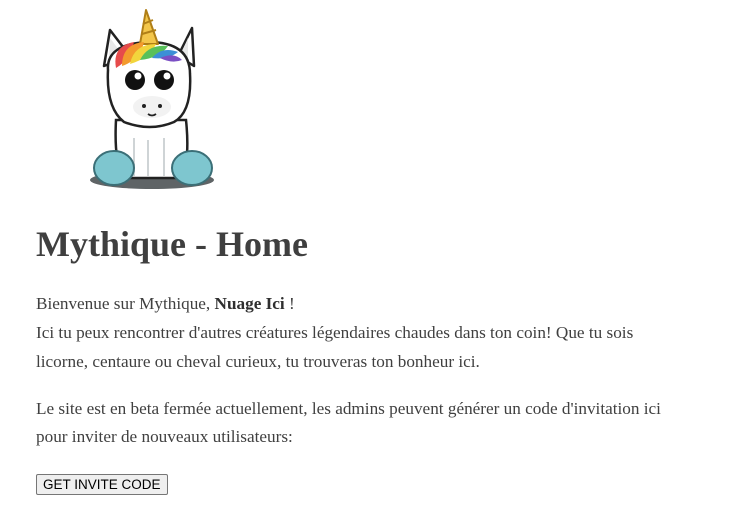 This screenshot has height=516, width=733. What do you see at coordinates (249, 303) in the screenshot?
I see `username: Nuage Ici` at bounding box center [249, 303].